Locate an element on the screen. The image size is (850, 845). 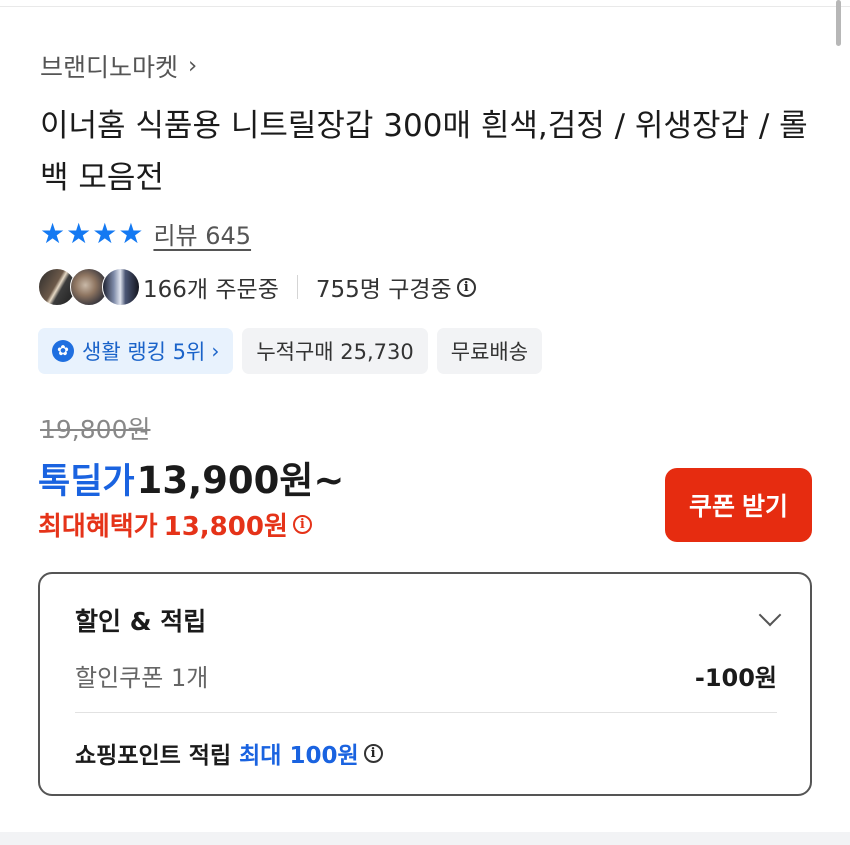
brand-name: 브랜디노마켓 is located at coordinates (109, 67).